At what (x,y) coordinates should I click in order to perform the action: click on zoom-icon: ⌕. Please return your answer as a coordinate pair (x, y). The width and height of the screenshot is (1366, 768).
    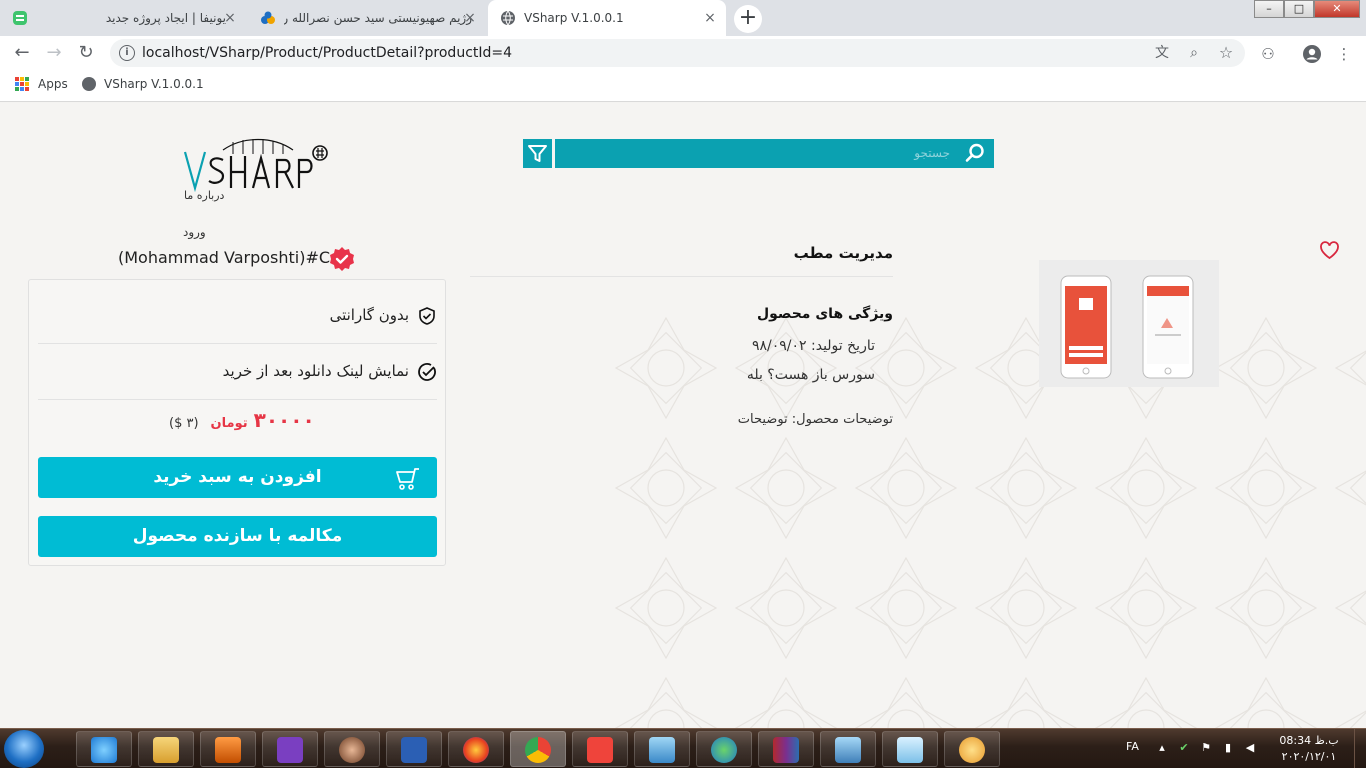
    Looking at the image, I should click on (1194, 53).